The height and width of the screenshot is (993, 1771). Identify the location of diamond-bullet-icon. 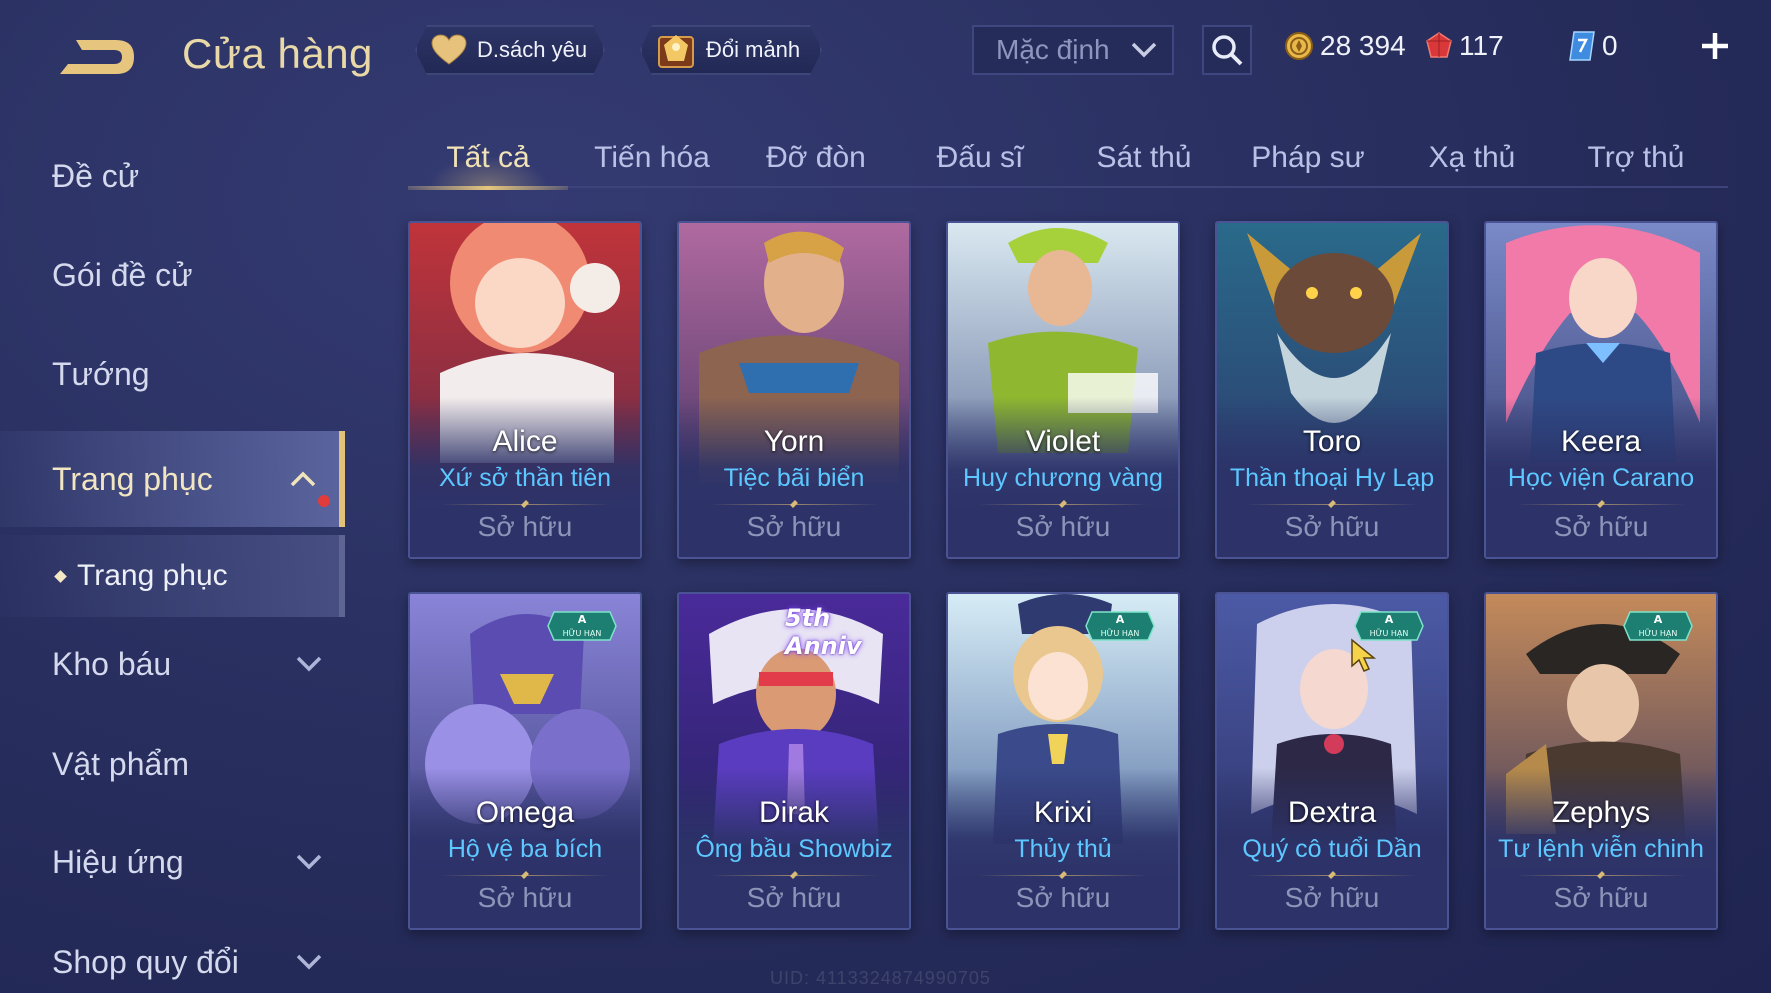
(60, 576).